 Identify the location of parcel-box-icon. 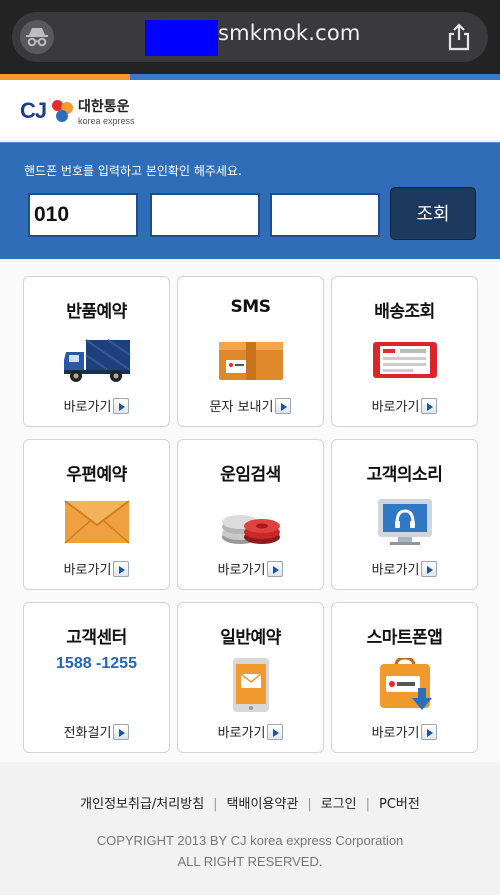
(251, 361).